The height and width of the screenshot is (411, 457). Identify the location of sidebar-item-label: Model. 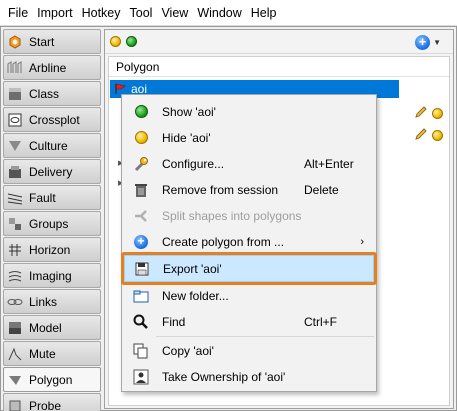
(45, 327).